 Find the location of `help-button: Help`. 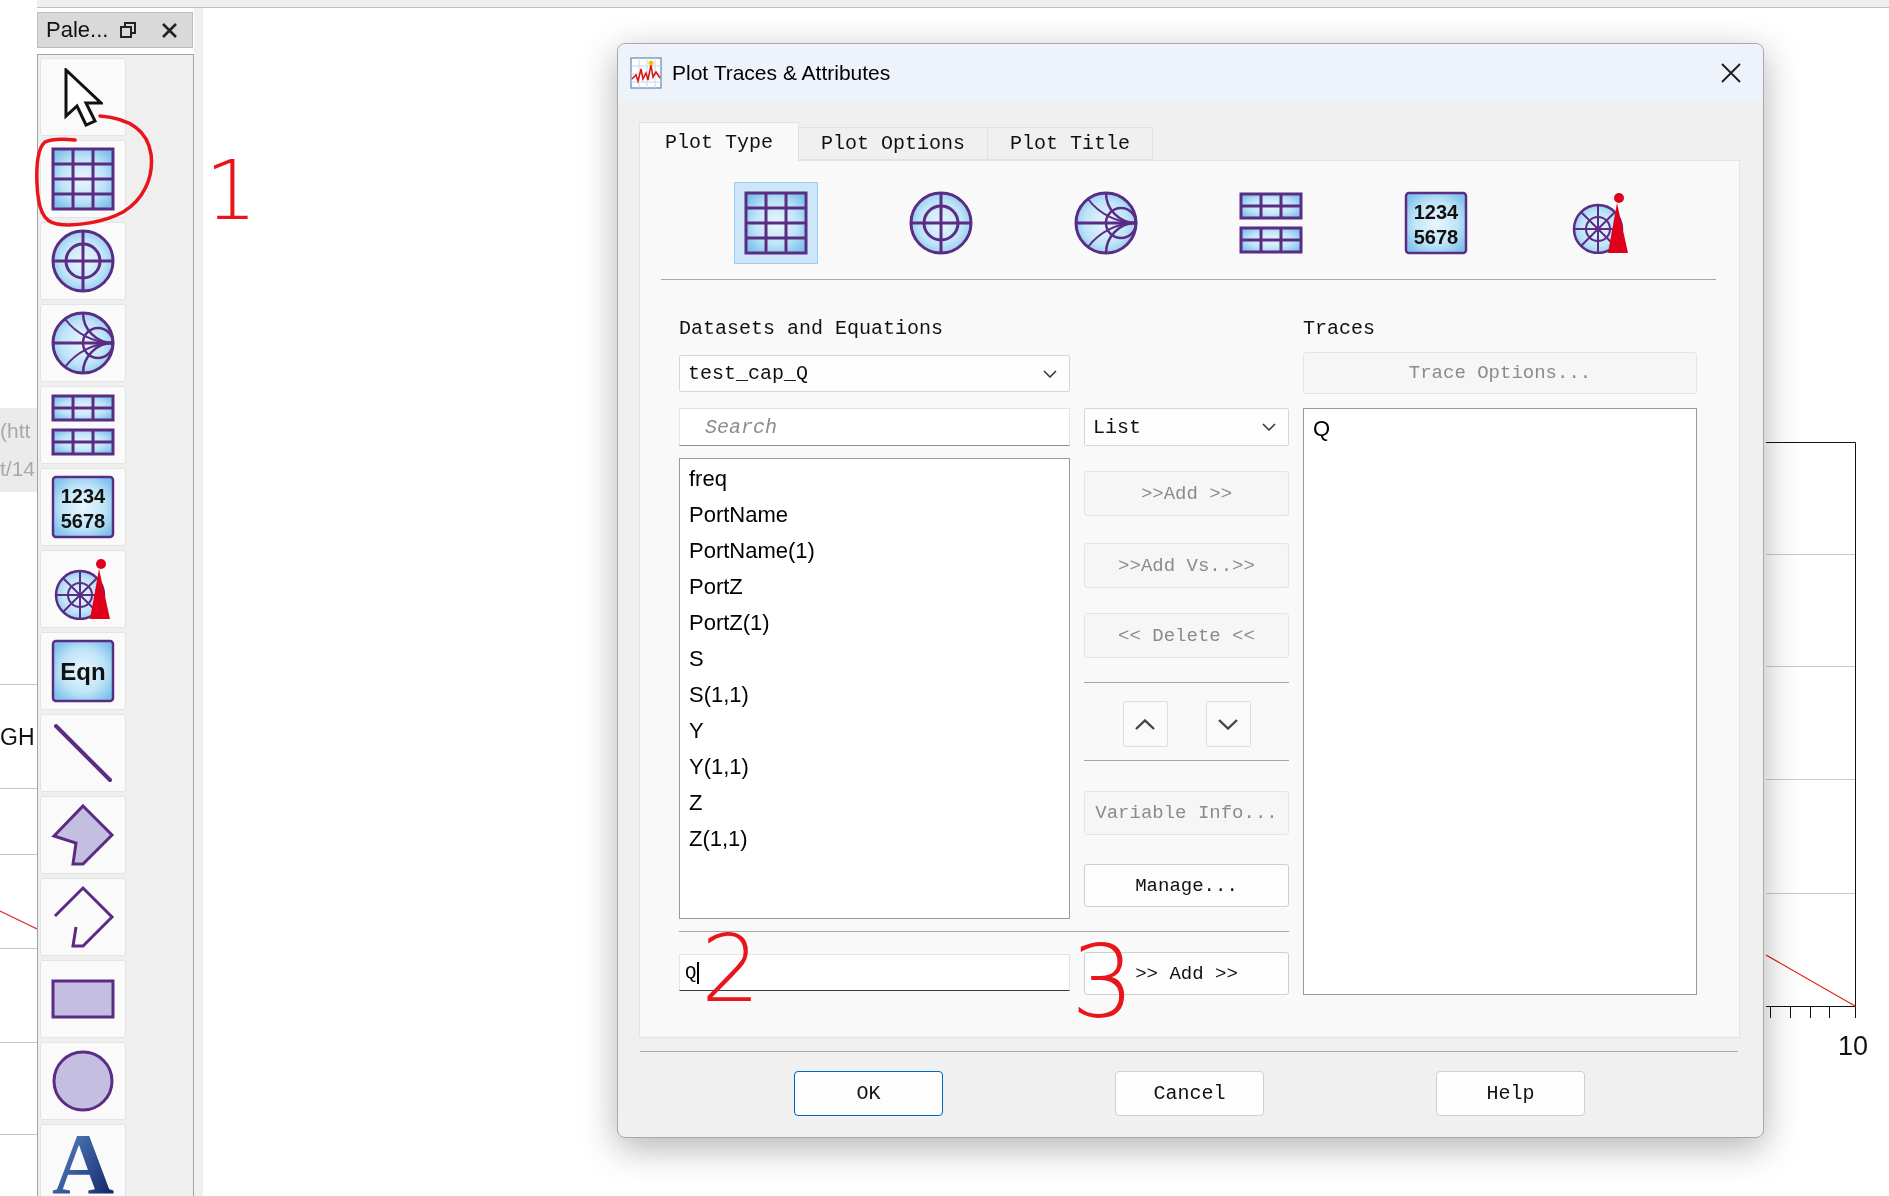

help-button: Help is located at coordinates (1510, 1093).